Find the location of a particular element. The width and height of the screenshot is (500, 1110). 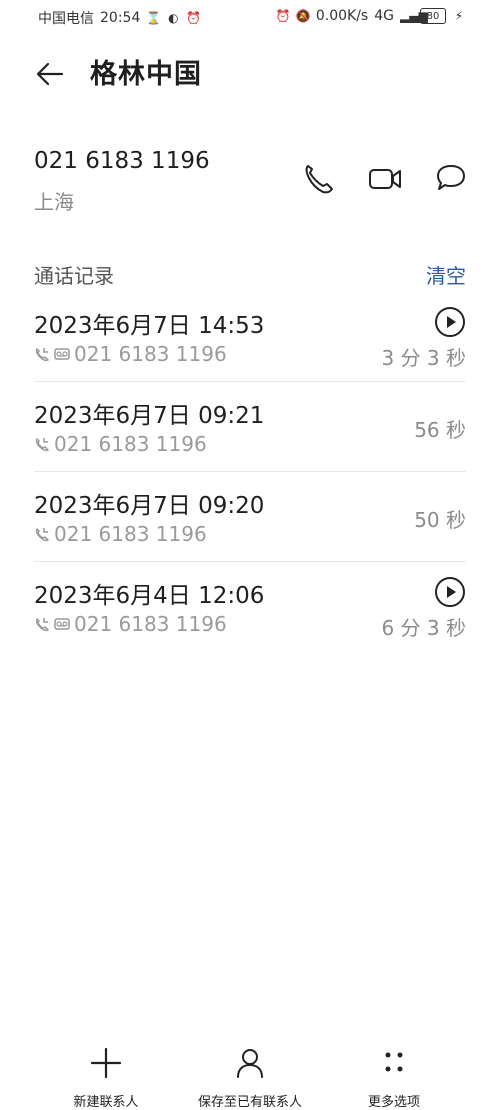

phone-icon is located at coordinates (319, 179).